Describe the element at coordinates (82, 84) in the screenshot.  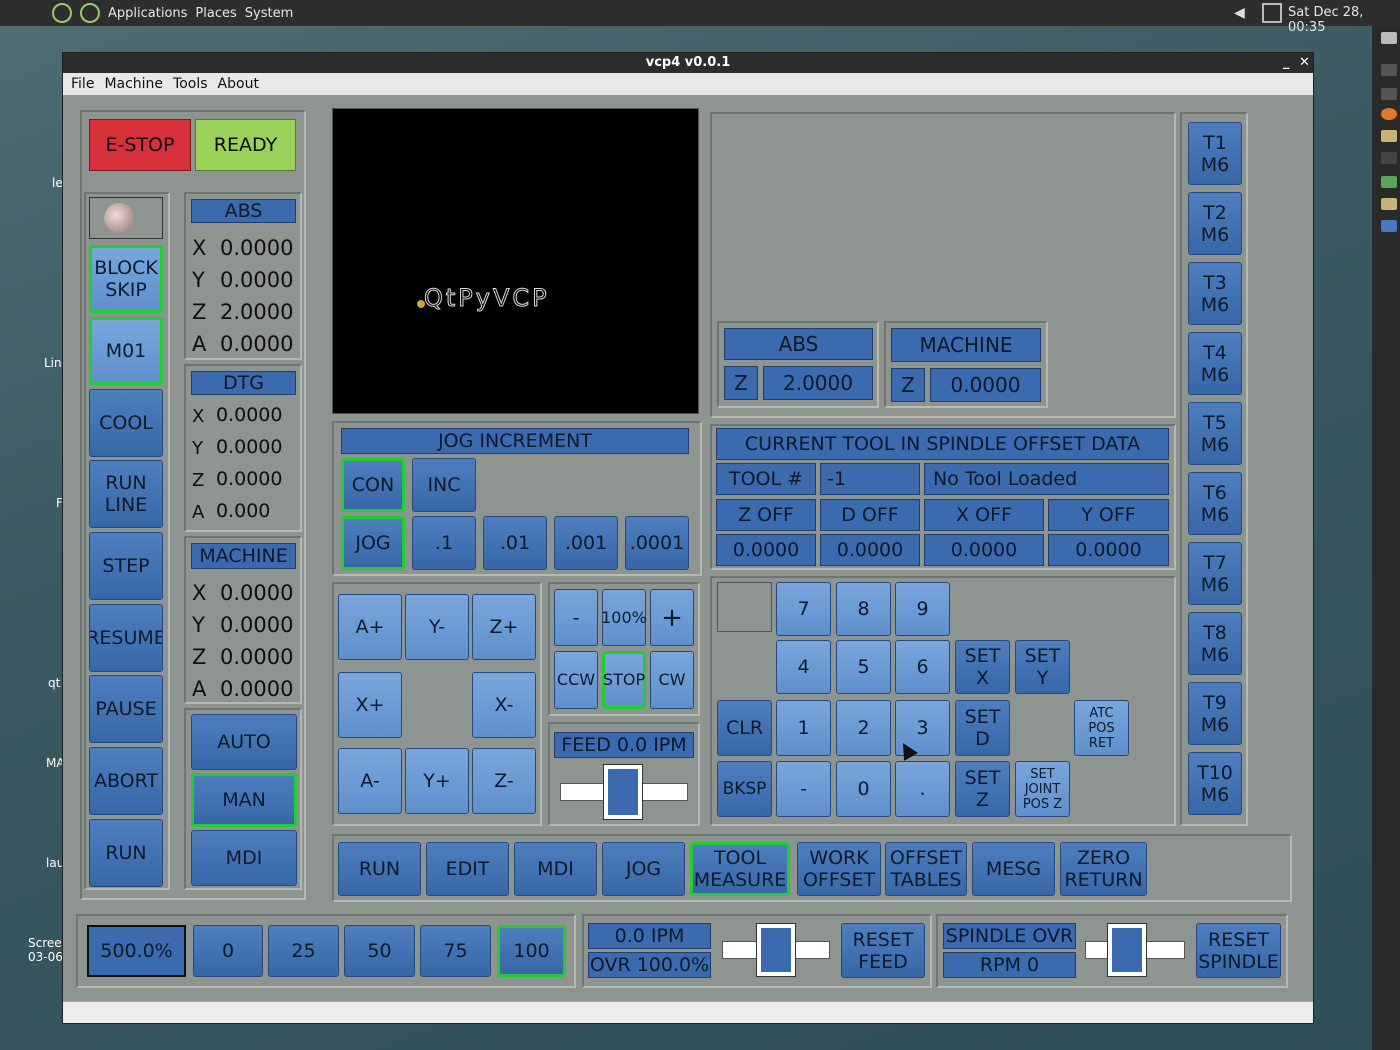
I see `menu-file: File` at that location.